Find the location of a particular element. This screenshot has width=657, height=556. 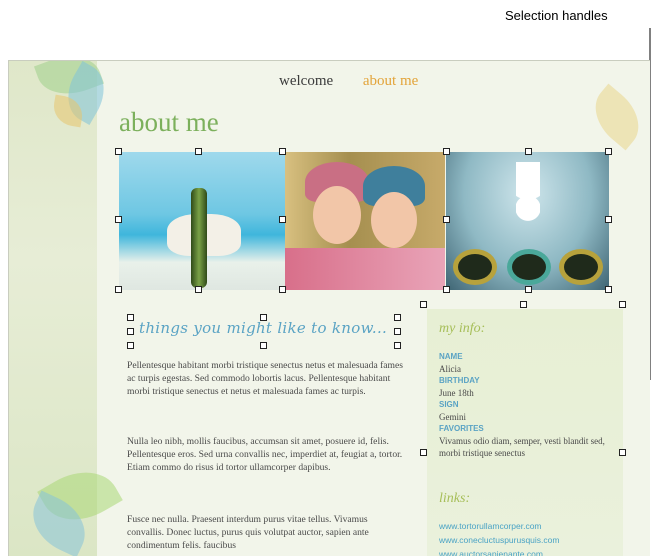

grass-tie-shape is located at coordinates (199, 238).